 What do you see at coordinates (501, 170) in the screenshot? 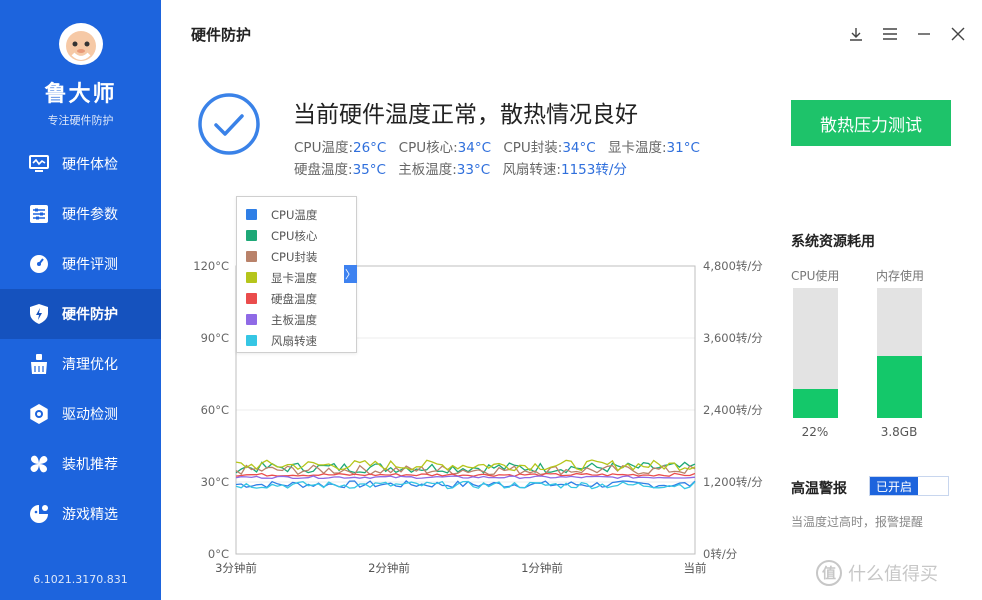
I see `stats-row-2: 硬盘温度:35°C 主板温度:33°C 风扇转速:1153转/分` at bounding box center [501, 170].